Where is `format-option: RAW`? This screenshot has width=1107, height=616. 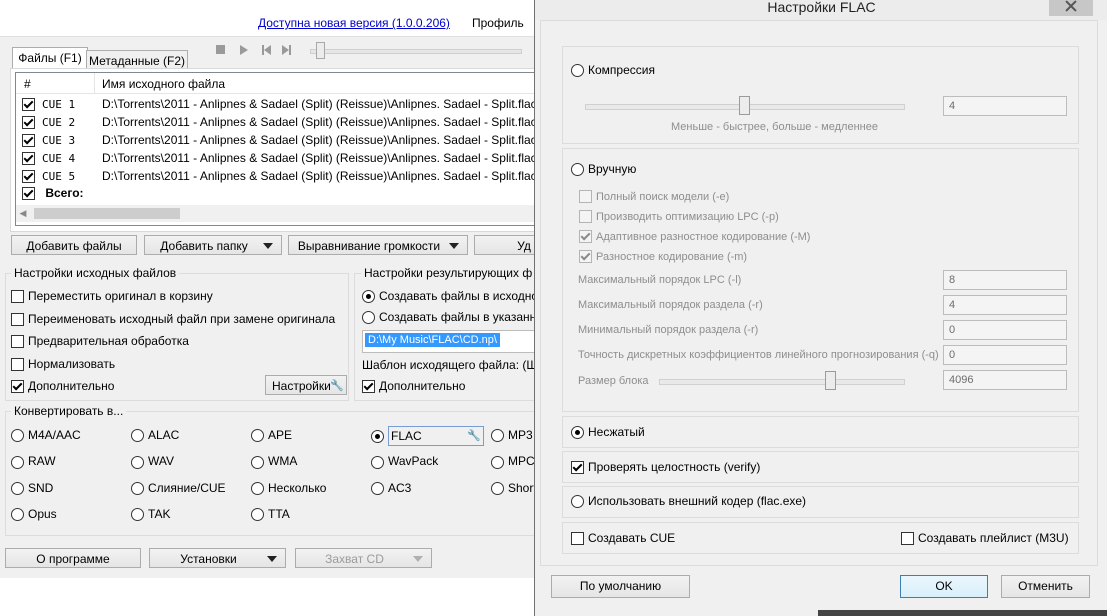 format-option: RAW is located at coordinates (33, 461).